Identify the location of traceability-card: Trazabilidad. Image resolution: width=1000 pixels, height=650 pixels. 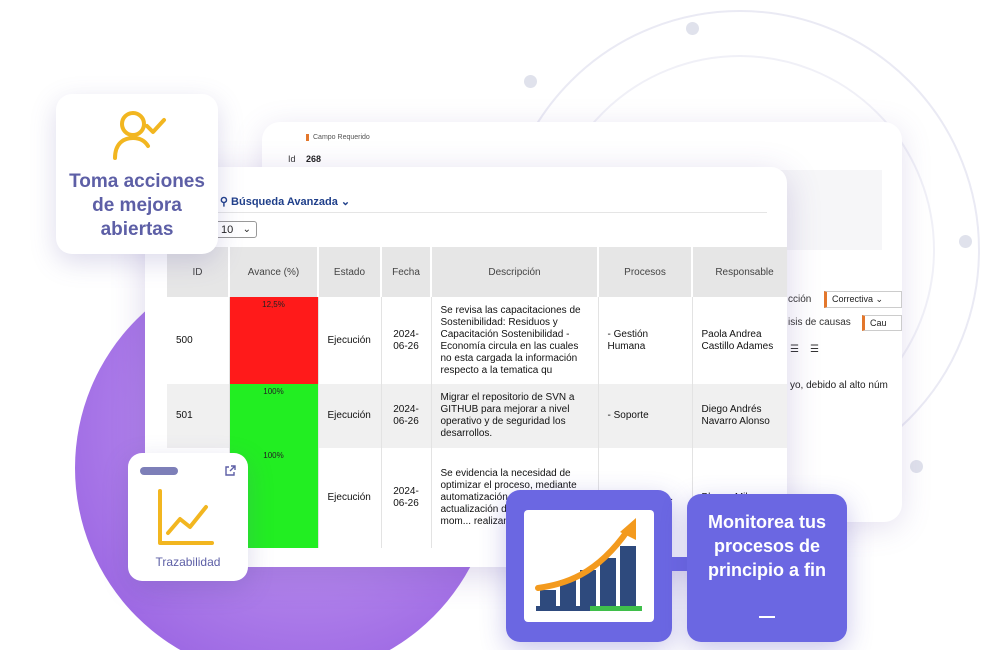
(188, 517).